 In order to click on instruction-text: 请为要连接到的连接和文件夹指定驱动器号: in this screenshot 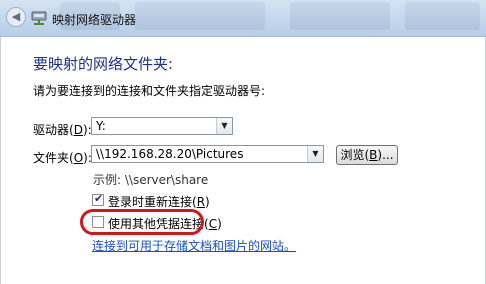, I will do `click(149, 91)`.